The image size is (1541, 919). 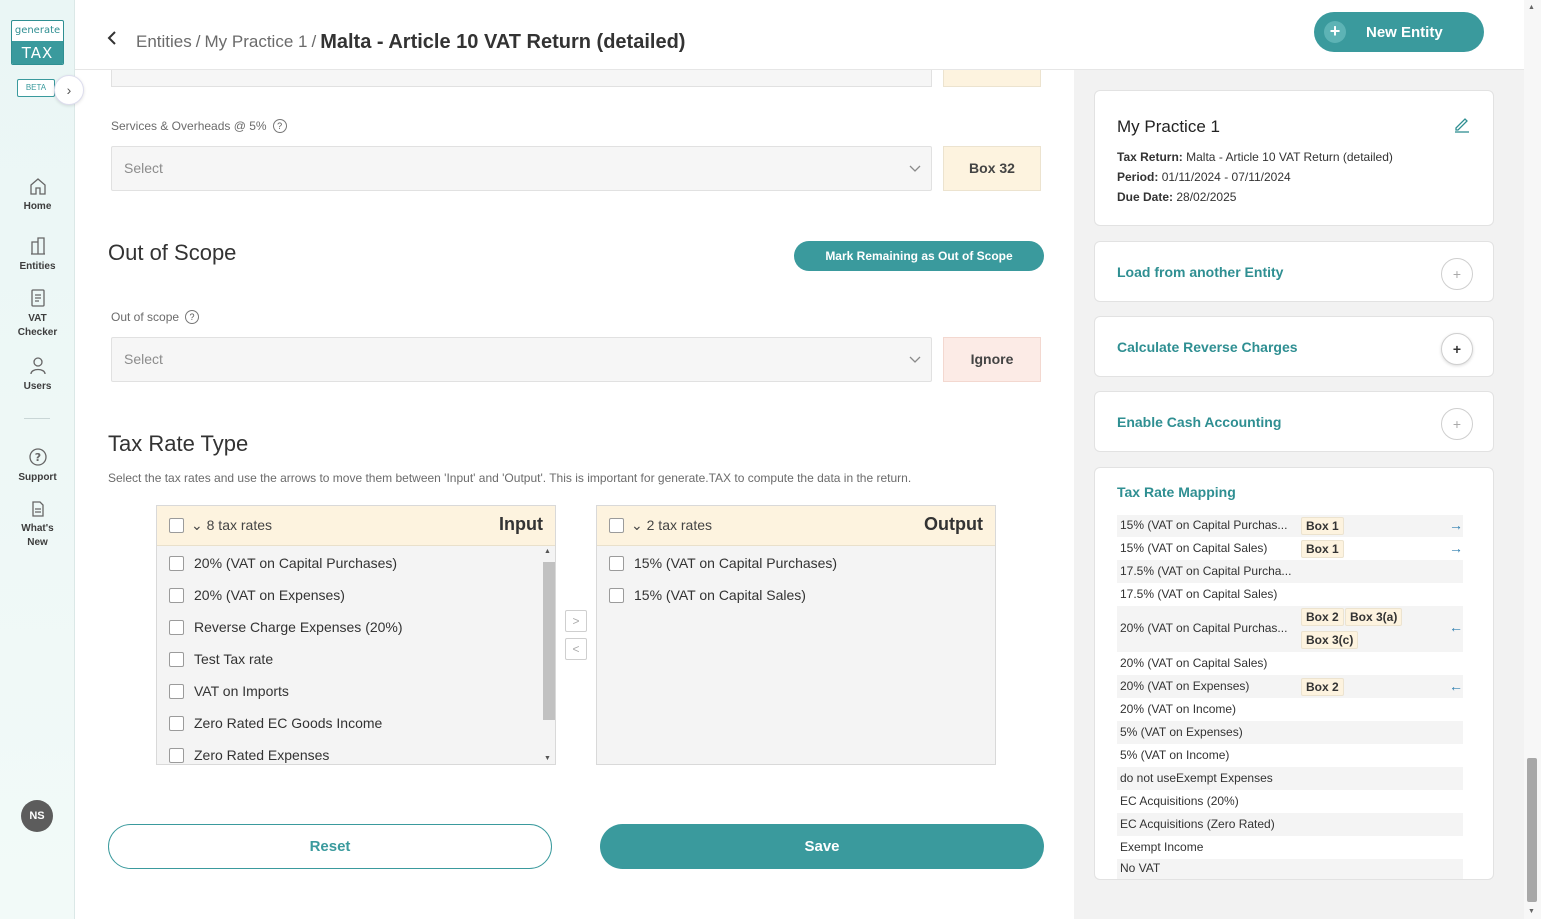 What do you see at coordinates (1290, 824) in the screenshot?
I see `mapping-row: EC Acquisitions (Zero Rated)` at bounding box center [1290, 824].